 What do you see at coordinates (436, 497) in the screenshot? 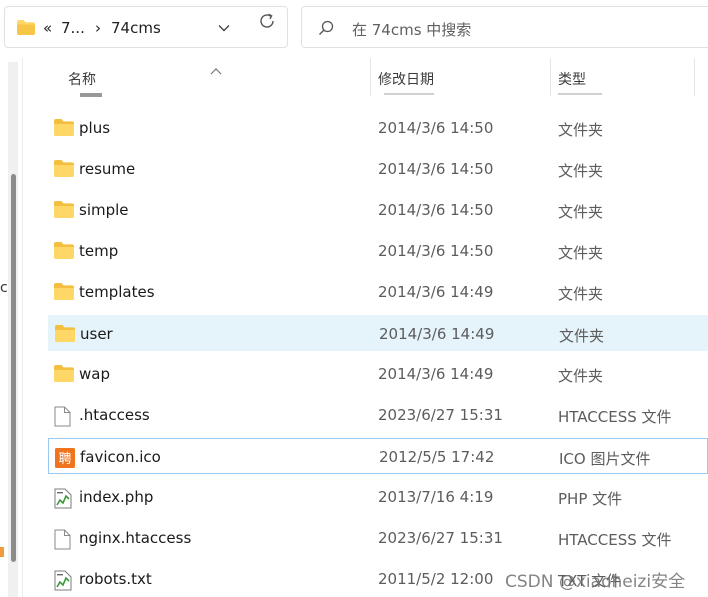
I see `file-date-modified: 2013/7/16 4:19` at bounding box center [436, 497].